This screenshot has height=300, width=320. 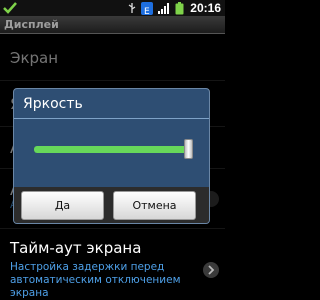 I want to click on settings-item: Экран, so click(x=112, y=58).